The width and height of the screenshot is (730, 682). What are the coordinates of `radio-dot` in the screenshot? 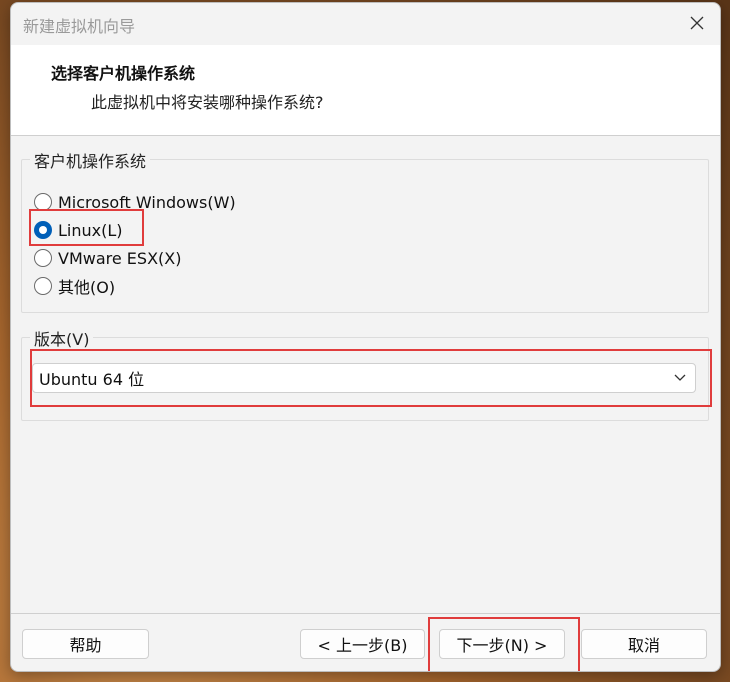 It's located at (43, 230).